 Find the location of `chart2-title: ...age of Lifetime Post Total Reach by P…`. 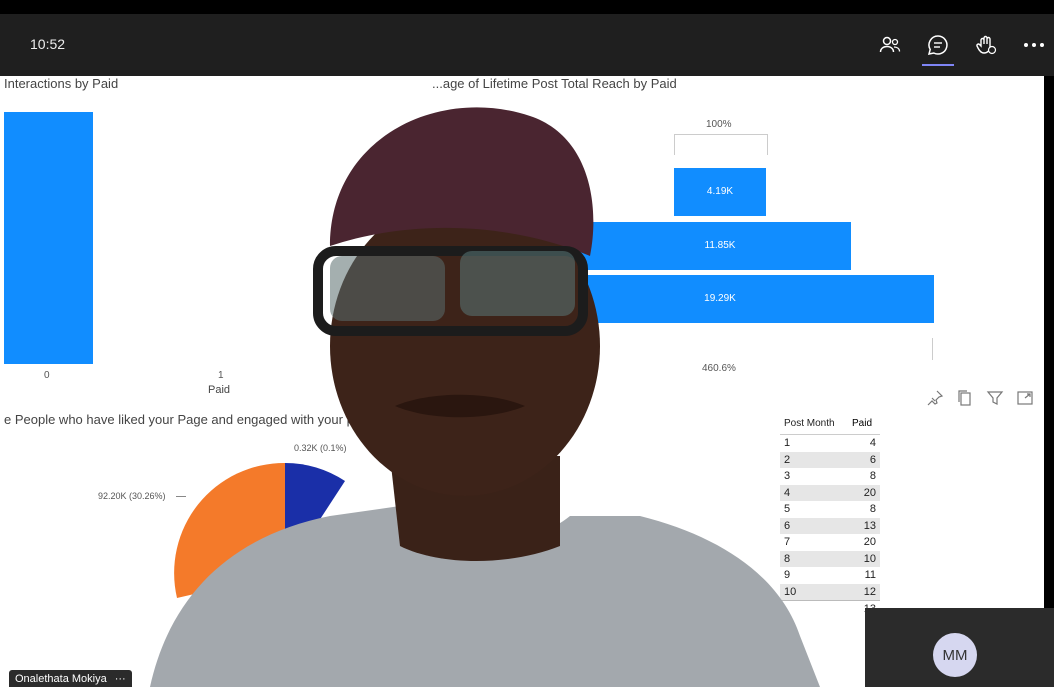

chart2-title: ...age of Lifetime Post Total Reach by P… is located at coordinates (554, 83).